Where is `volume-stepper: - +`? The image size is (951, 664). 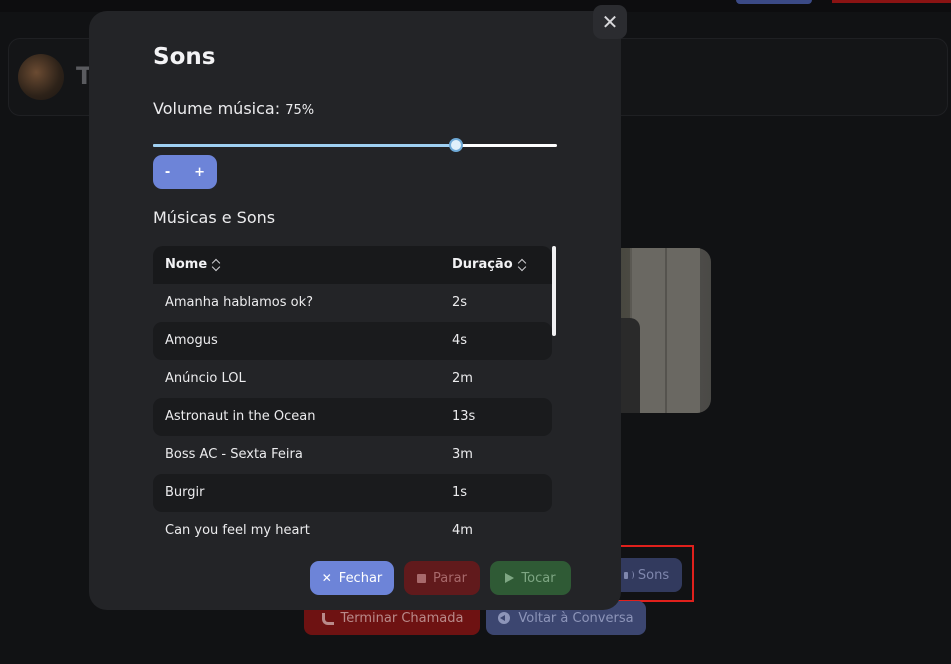
volume-stepper: - + is located at coordinates (185, 172).